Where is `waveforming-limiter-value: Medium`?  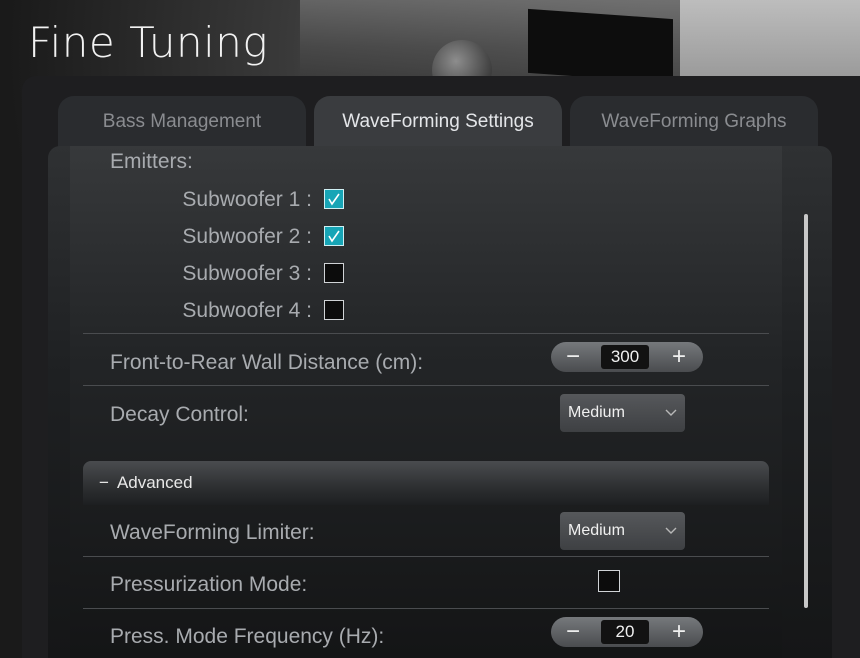 waveforming-limiter-value: Medium is located at coordinates (596, 530).